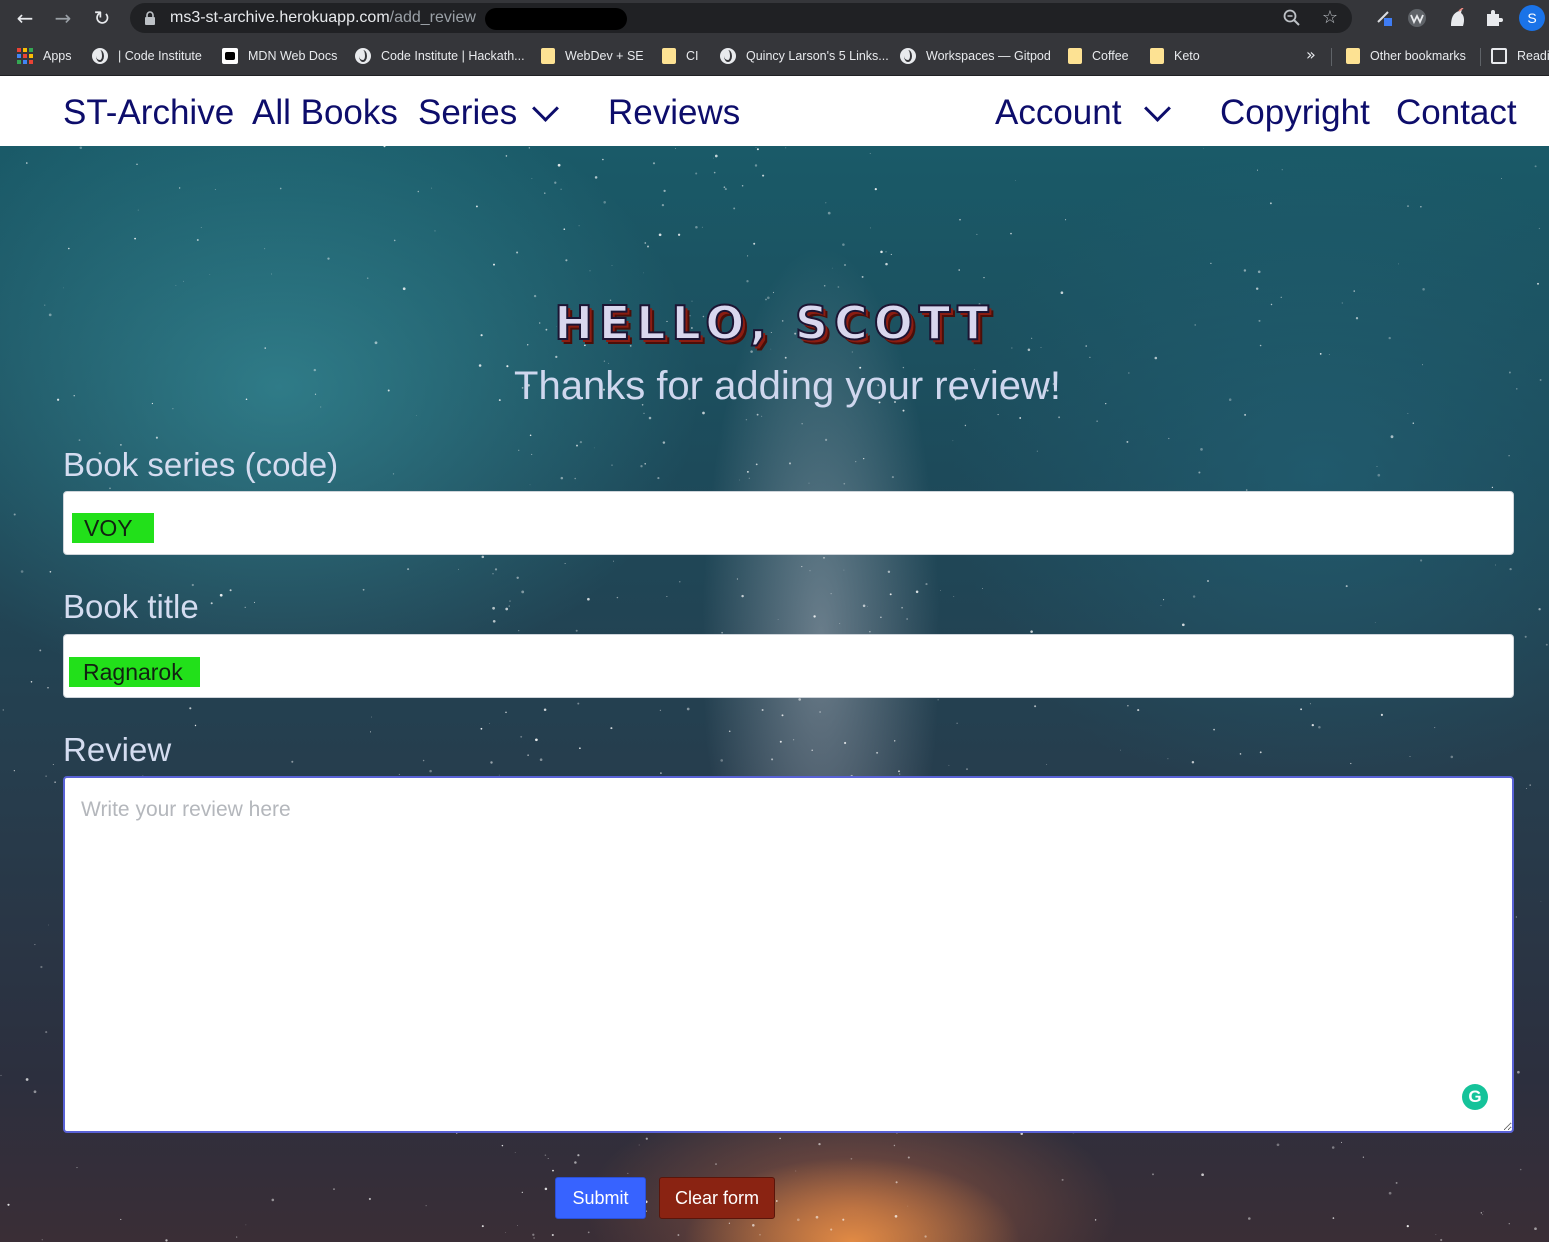 The height and width of the screenshot is (1242, 1549). What do you see at coordinates (1499, 56) in the screenshot?
I see `reading-list-icon` at bounding box center [1499, 56].